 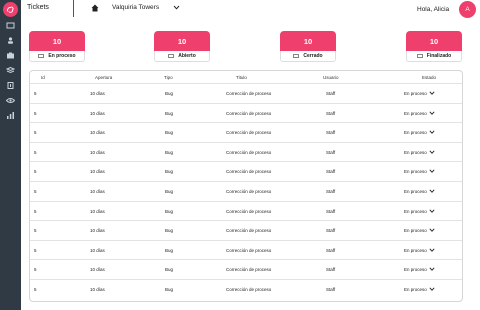 I want to click on avatar: A, so click(x=467, y=9).